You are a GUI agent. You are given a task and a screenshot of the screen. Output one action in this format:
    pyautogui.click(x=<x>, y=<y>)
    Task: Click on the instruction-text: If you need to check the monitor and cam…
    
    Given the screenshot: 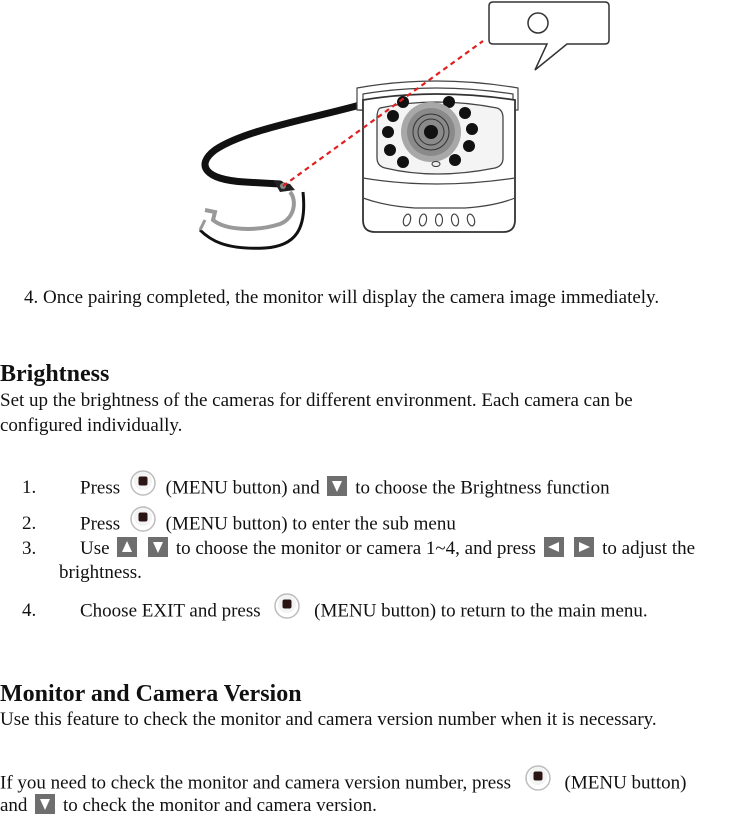 What is the action you would take?
    pyautogui.click(x=256, y=783)
    